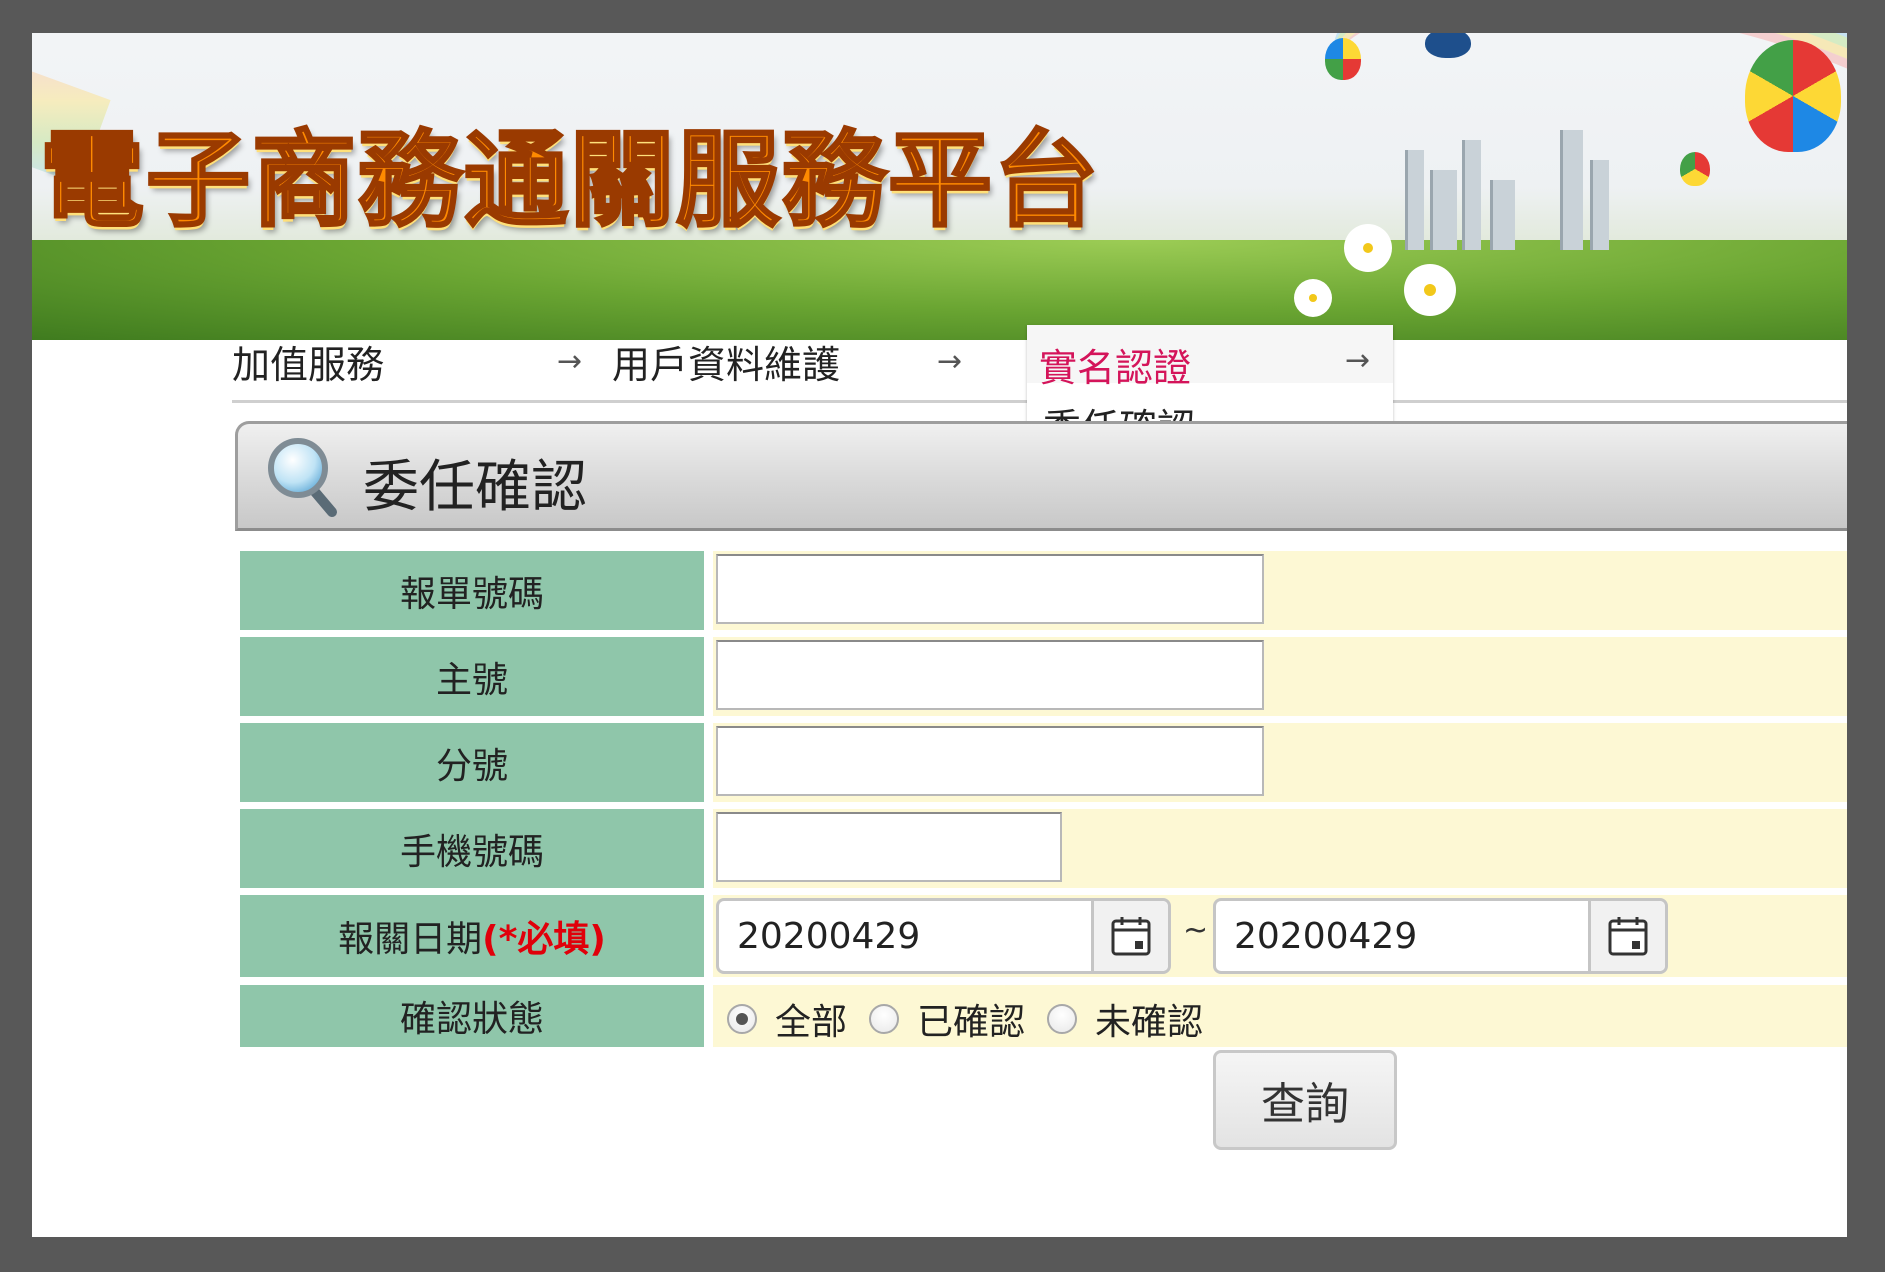 The height and width of the screenshot is (1272, 1885). I want to click on radio-confirmed, so click(884, 1019).